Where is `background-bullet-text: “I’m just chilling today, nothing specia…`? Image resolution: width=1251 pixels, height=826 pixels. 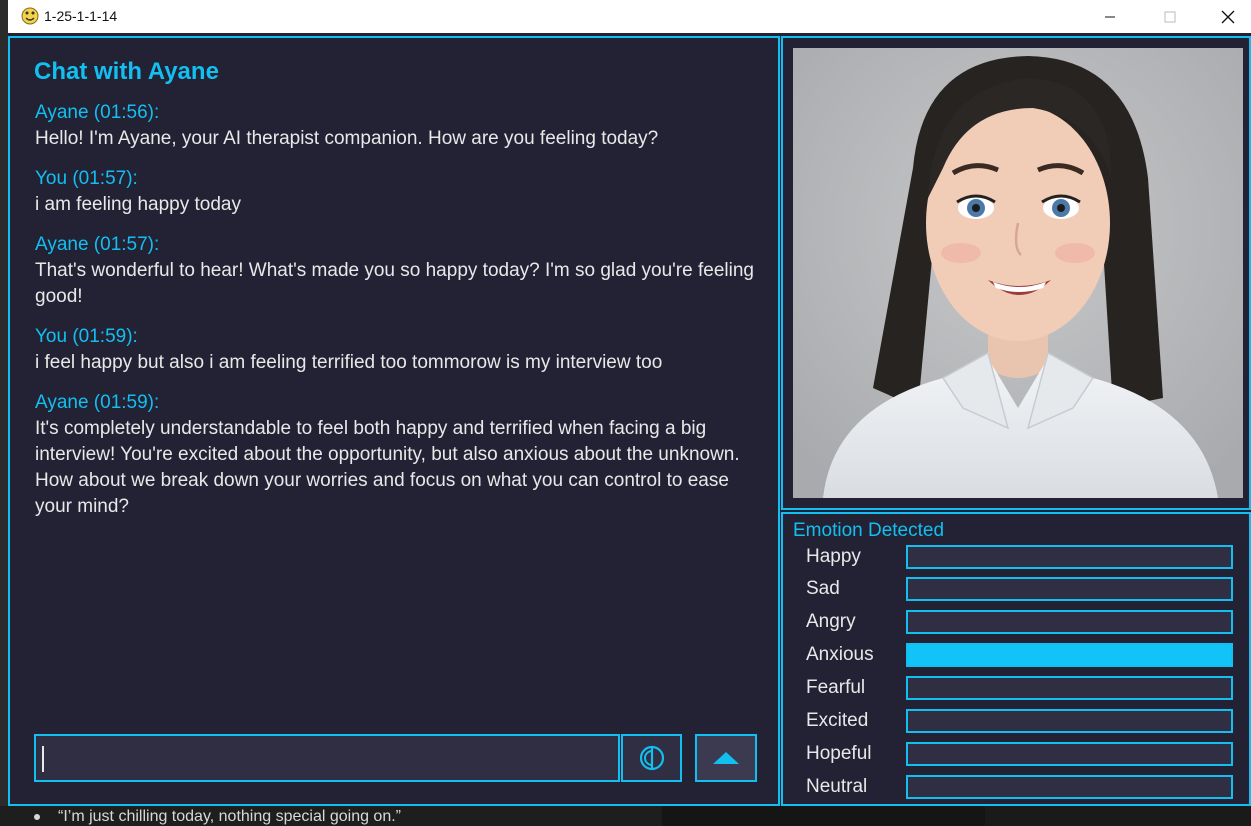 background-bullet-text: “I’m just chilling today, nothing specia… is located at coordinates (229, 816).